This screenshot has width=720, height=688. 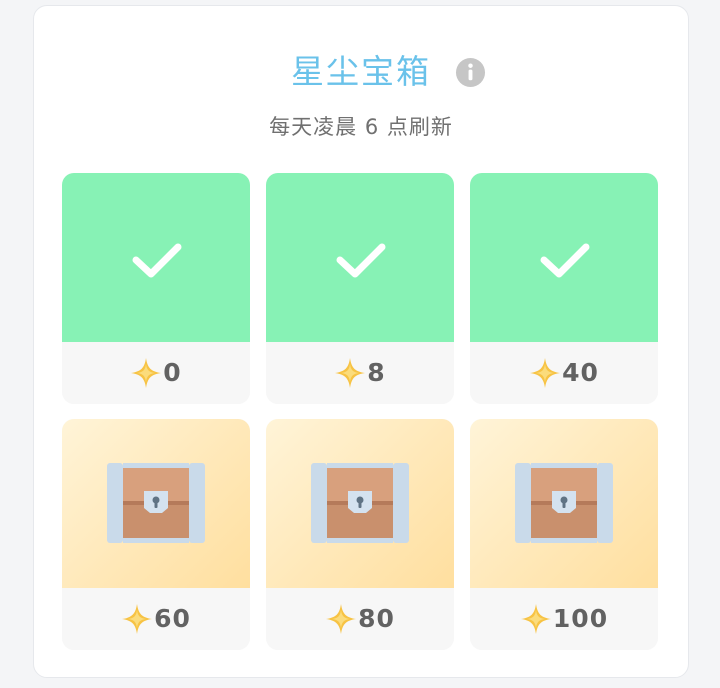 I want to click on chest-card: 80, so click(x=360, y=534).